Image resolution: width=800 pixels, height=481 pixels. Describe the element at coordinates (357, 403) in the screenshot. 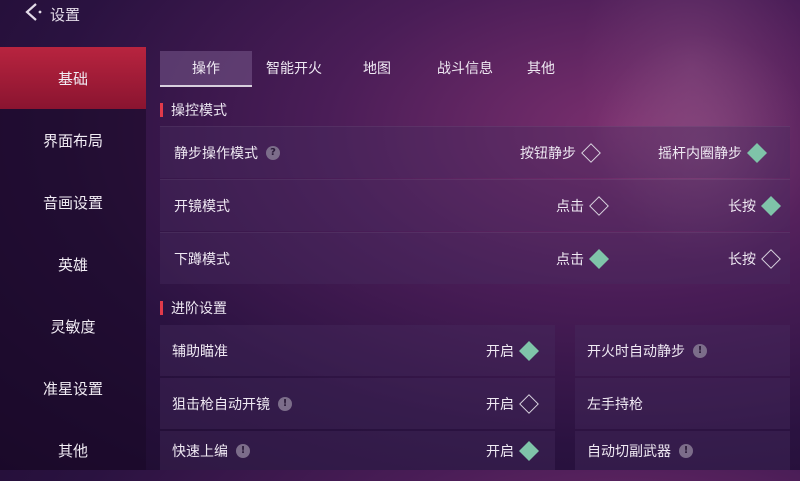

I see `setting-sniper-auto-scope: 狙击枪自动开镜 ! 开启` at that location.